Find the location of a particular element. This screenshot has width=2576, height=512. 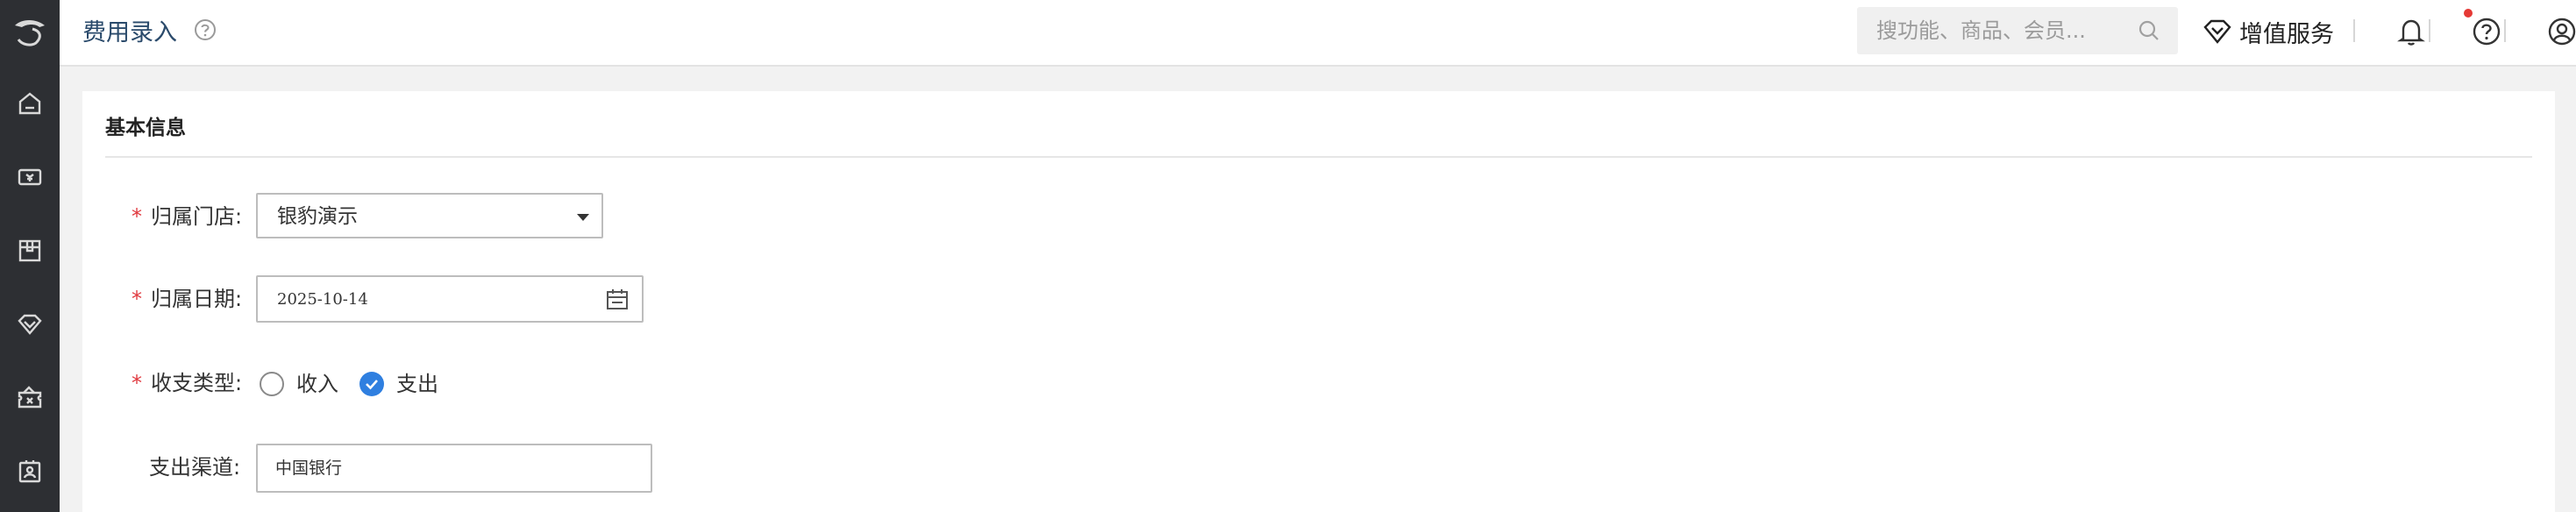

radio-expense: 支出 is located at coordinates (398, 384).